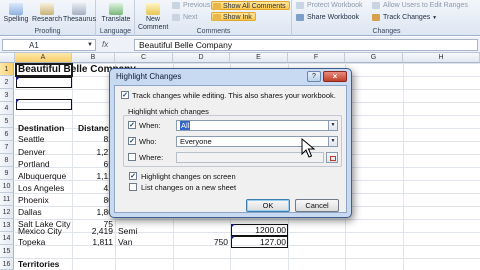  I want to click on row-header-14: 14, so click(7, 238).